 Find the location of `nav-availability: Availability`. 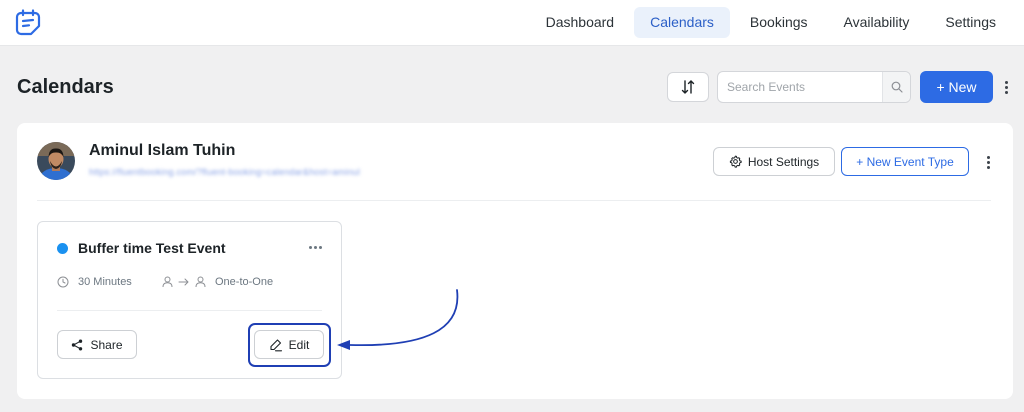

nav-availability: Availability is located at coordinates (877, 22).